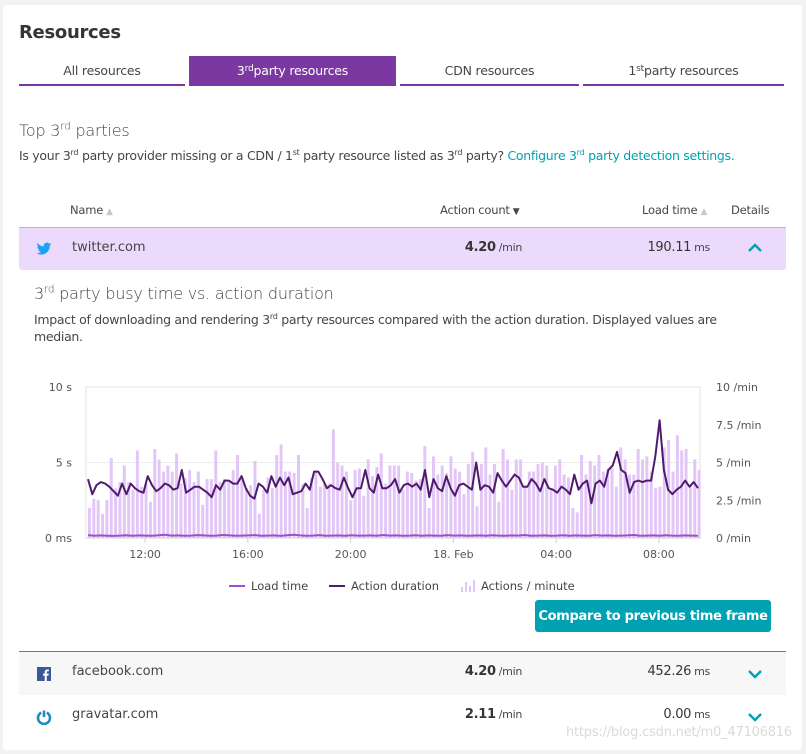 The image size is (806, 754). I want to click on column-header-action-count: Action count ▼, so click(480, 210).